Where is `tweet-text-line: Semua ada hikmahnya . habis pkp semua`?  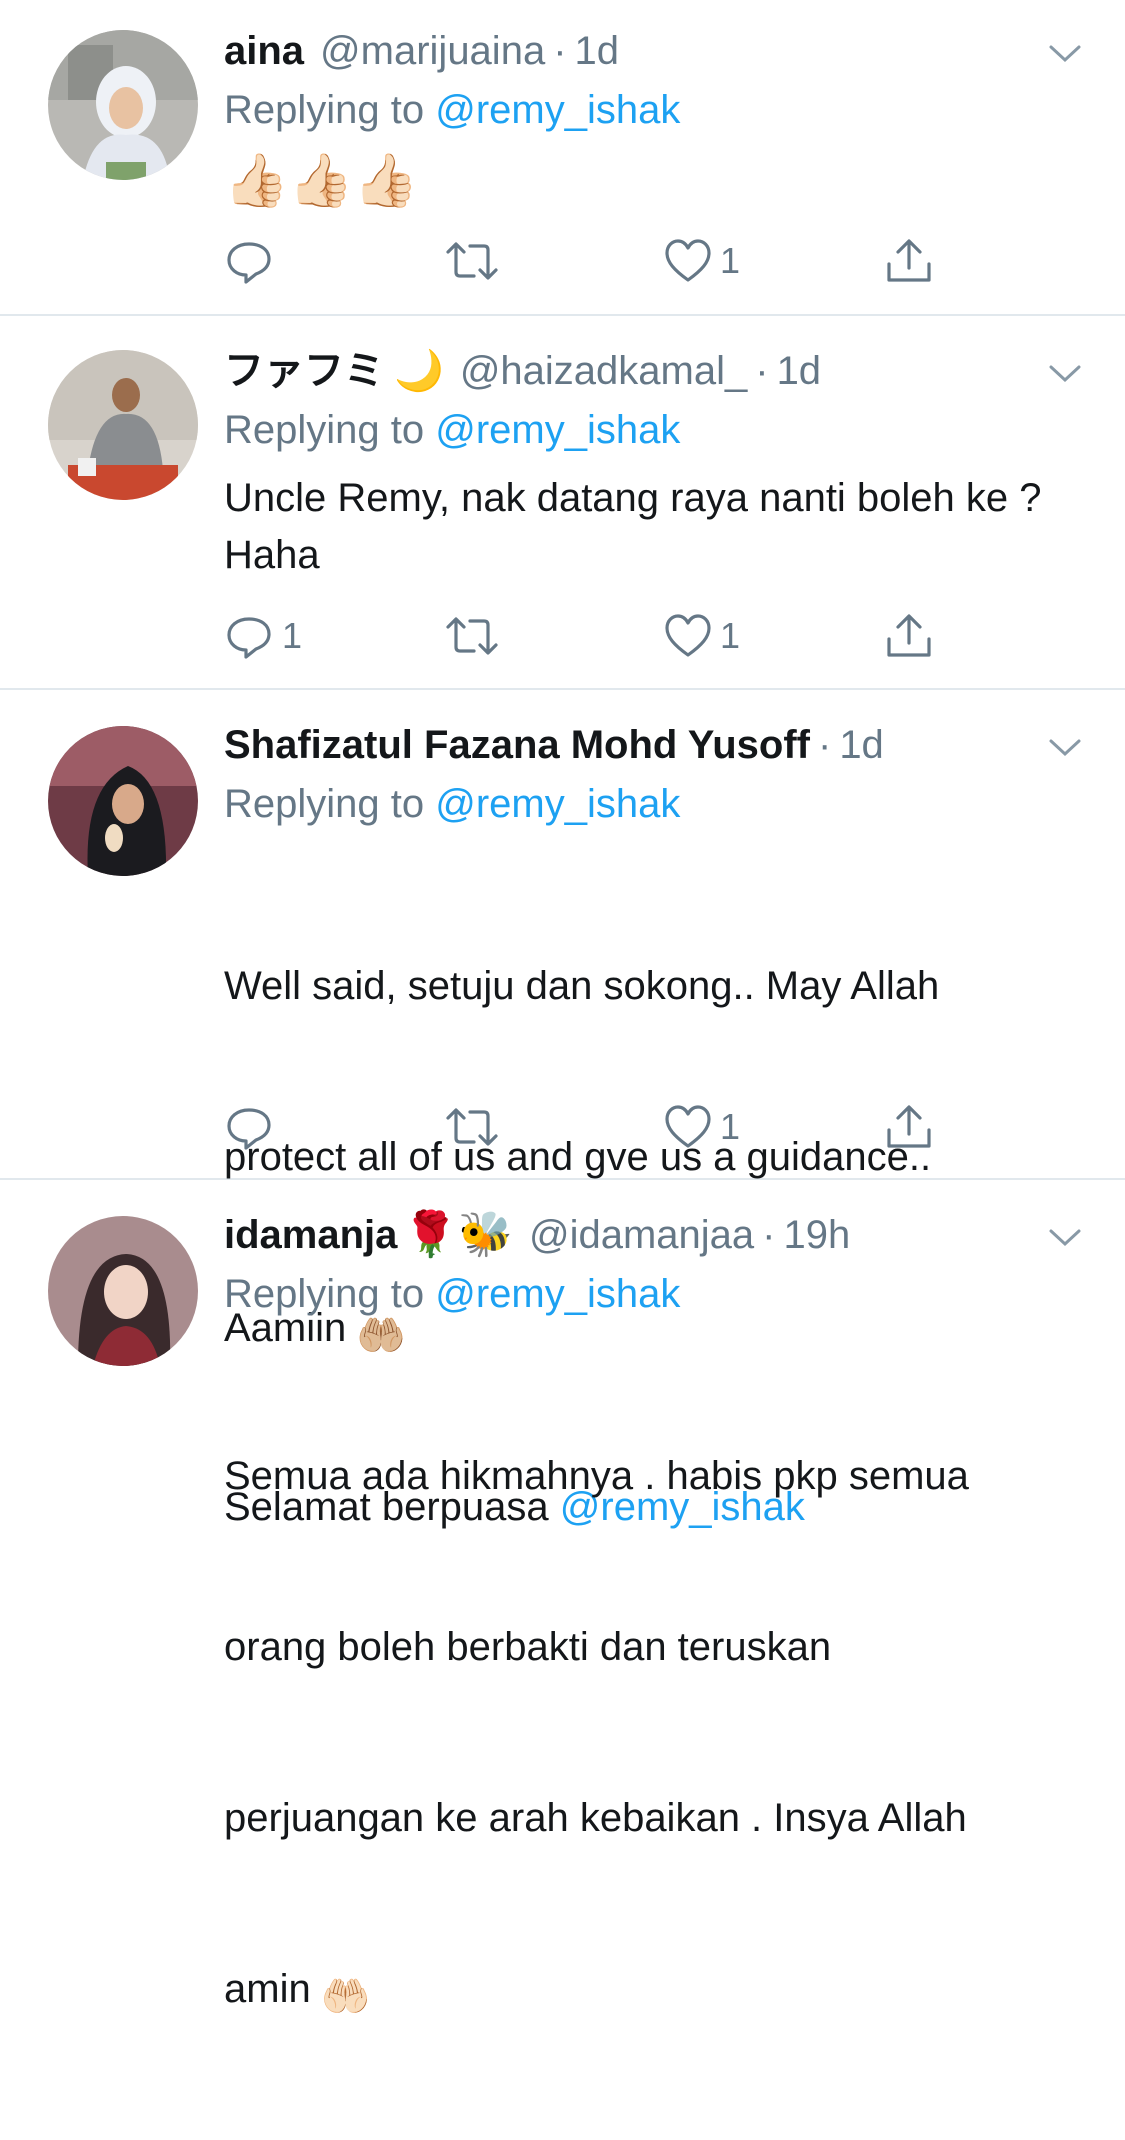
tweet-text-line: Semua ada hikmahnya . habis pkp semua is located at coordinates (596, 1476).